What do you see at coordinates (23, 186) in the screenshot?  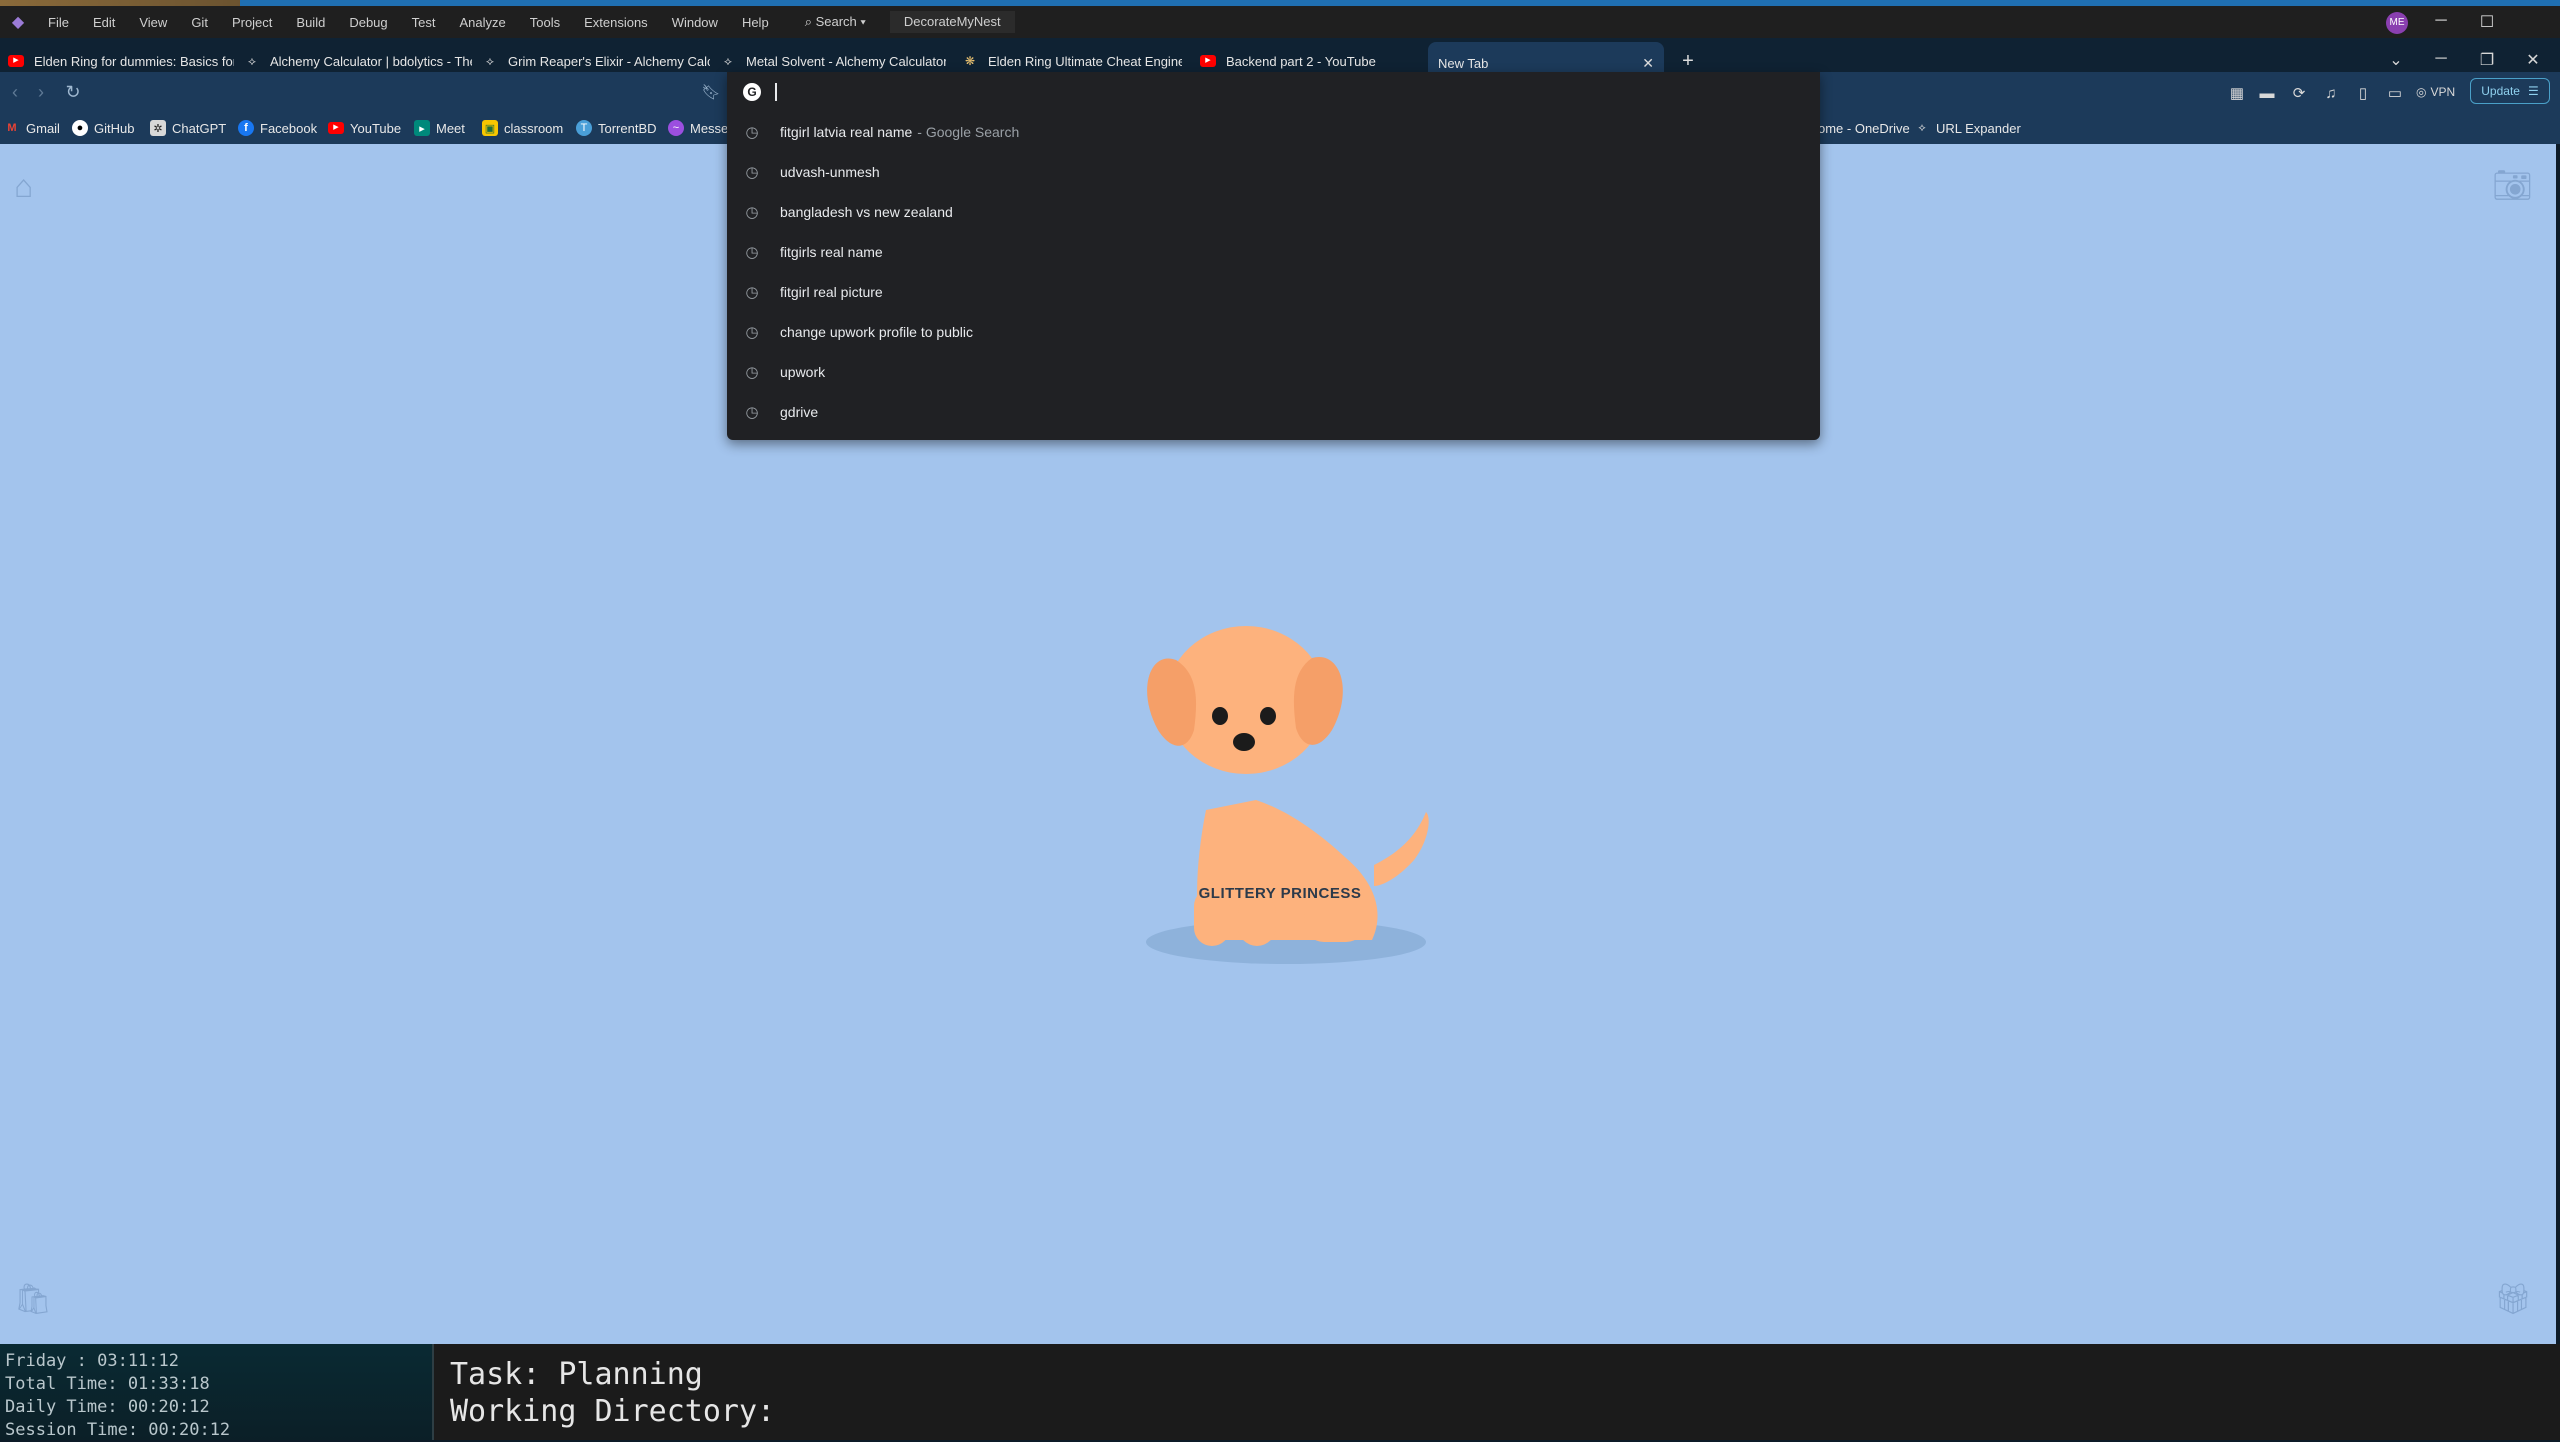 I see `home-icon: ⌂` at bounding box center [23, 186].